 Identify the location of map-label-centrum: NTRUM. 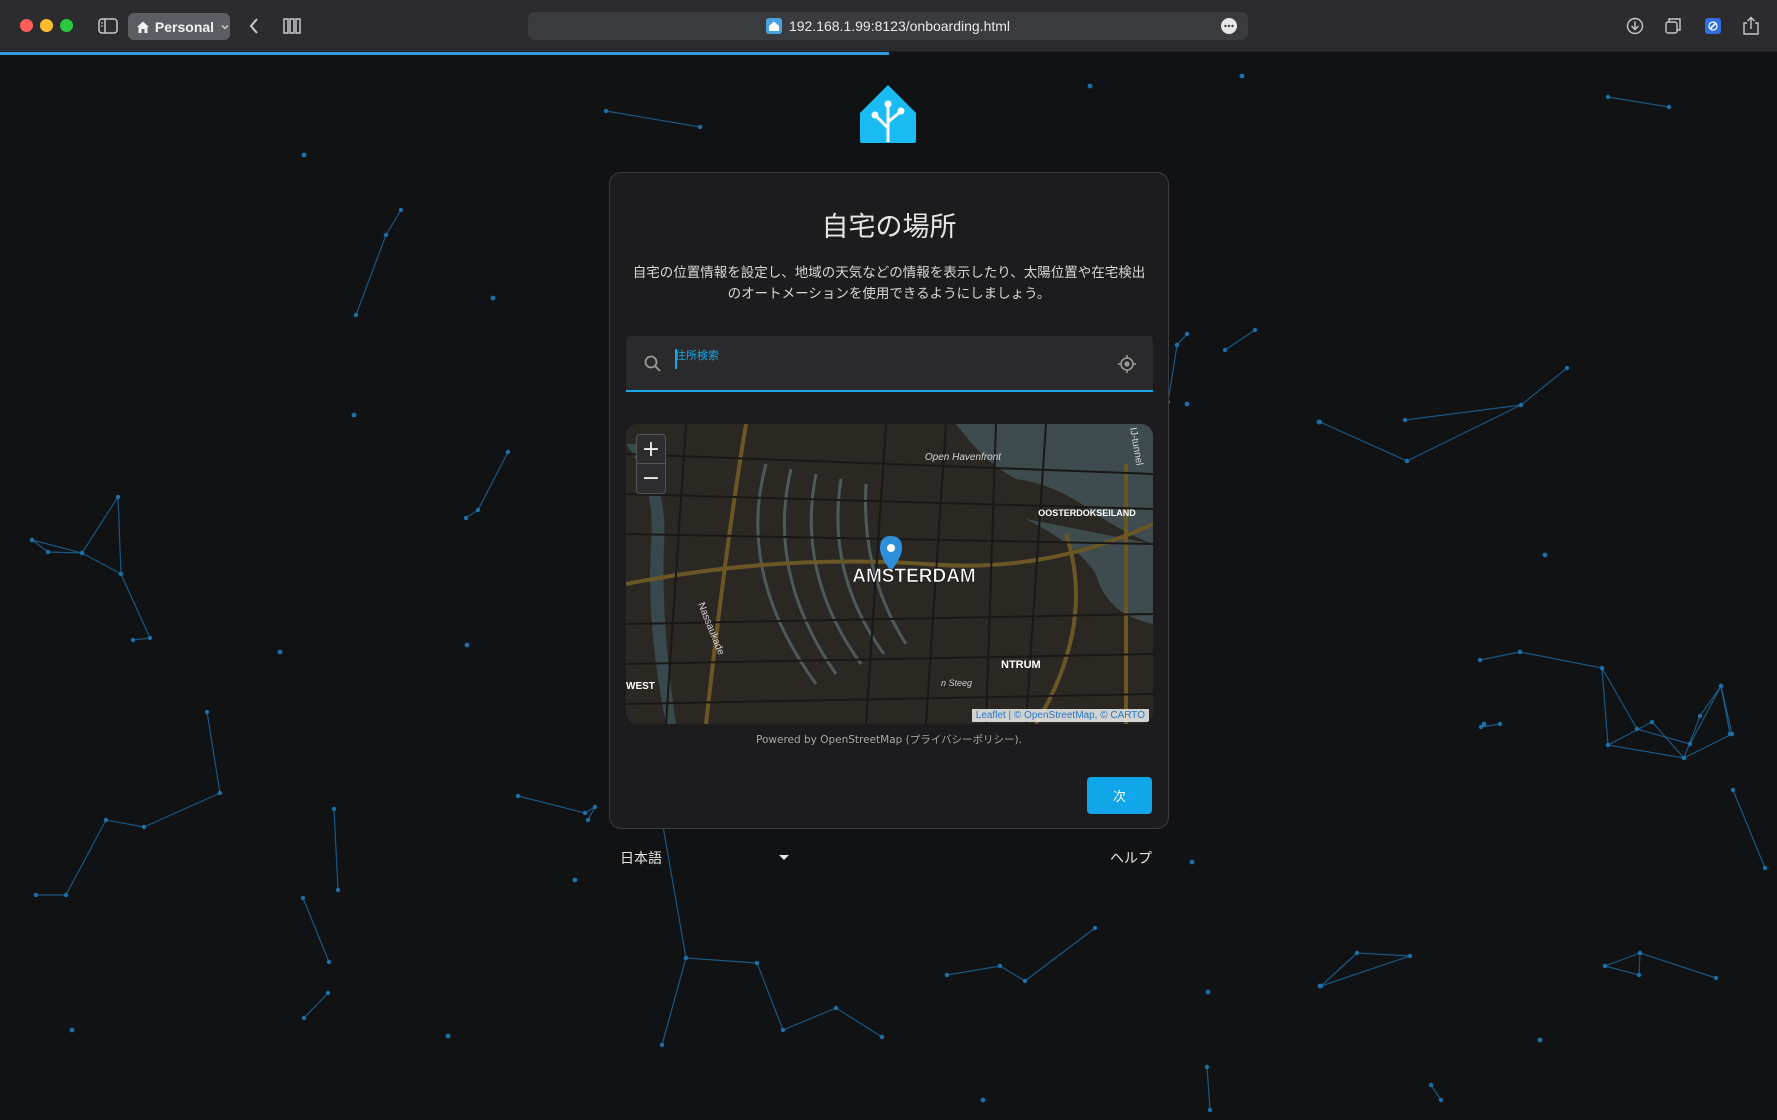
(1021, 665).